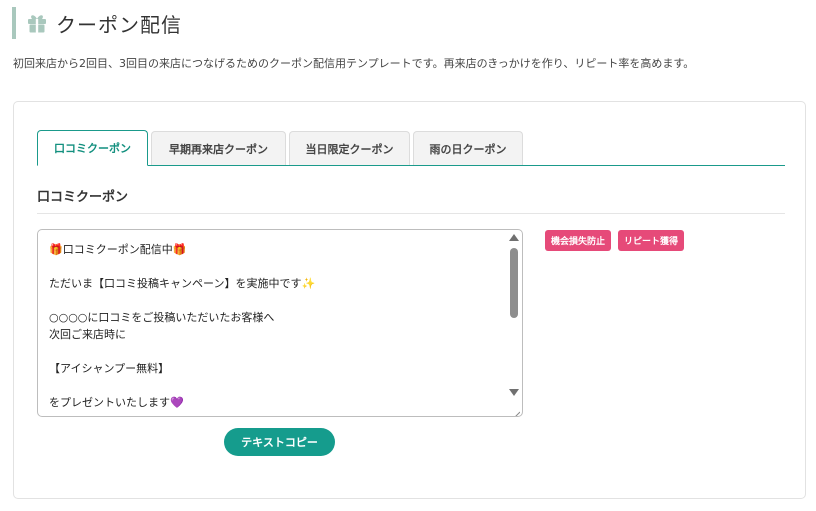 The image size is (816, 511). I want to click on tab-same-day-coupon: 当日限定クーポン, so click(349, 148).